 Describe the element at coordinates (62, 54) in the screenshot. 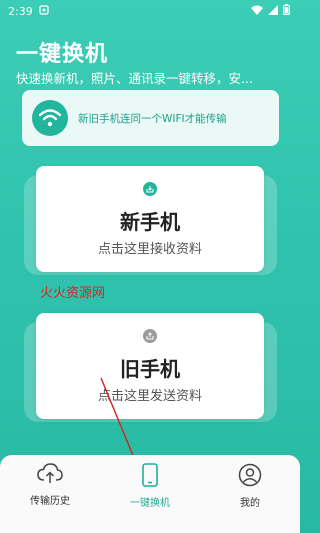

I see `page-title: 一键换机` at that location.